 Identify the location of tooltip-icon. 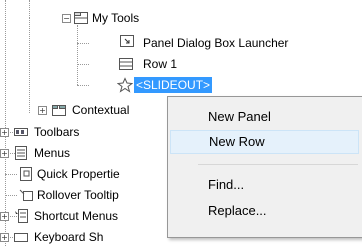
(26, 195).